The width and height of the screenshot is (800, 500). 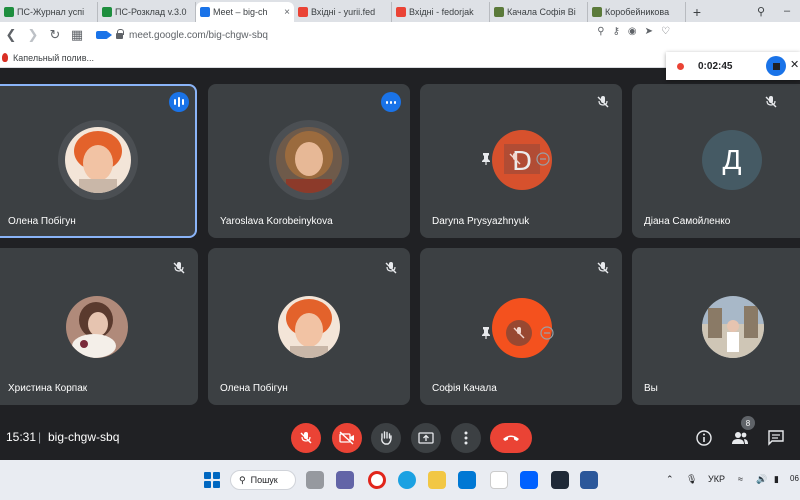 I want to click on meeting-info-button, so click(x=704, y=438).